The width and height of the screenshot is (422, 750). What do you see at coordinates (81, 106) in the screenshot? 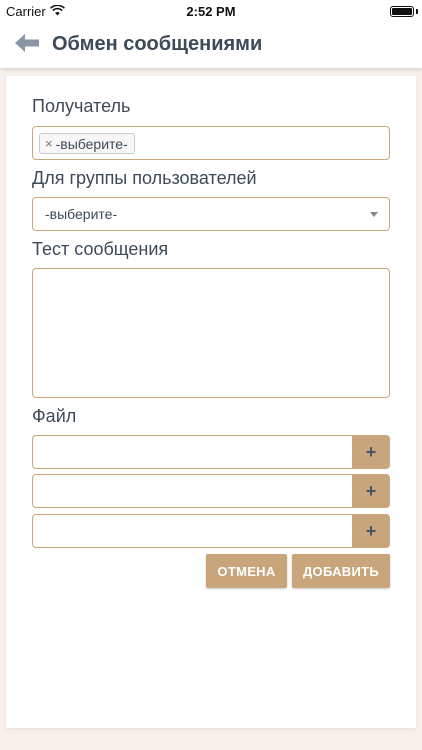
I see `recipient-label: Получатель` at bounding box center [81, 106].